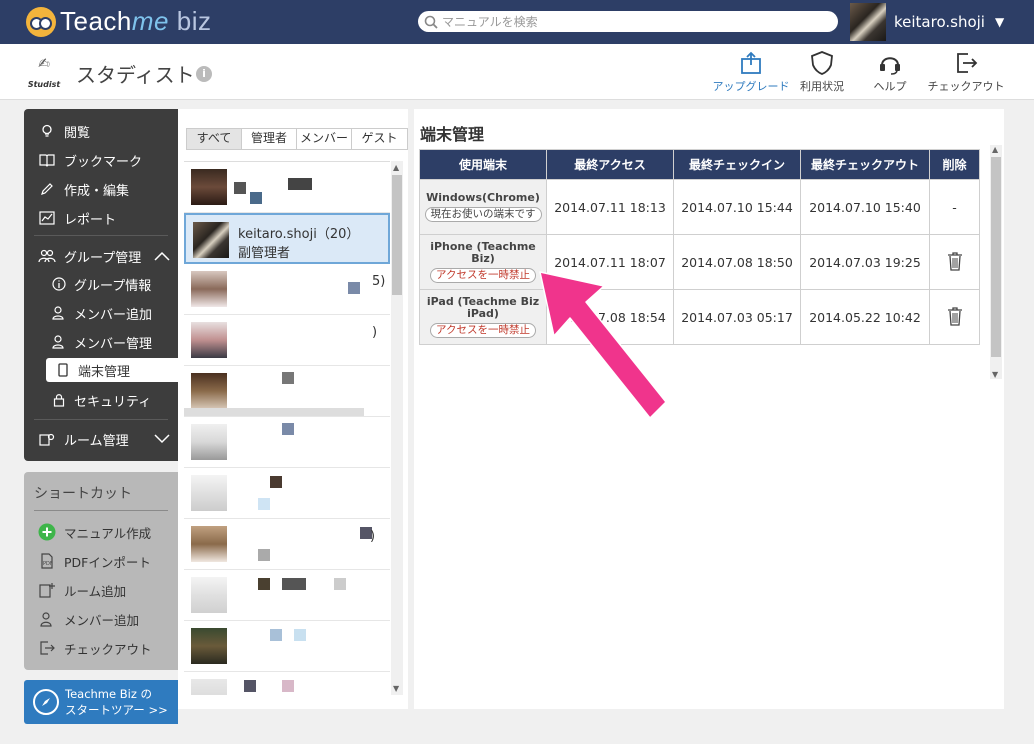  What do you see at coordinates (95, 648) in the screenshot?
I see `shortcut-checkout: チェックアウト` at bounding box center [95, 648].